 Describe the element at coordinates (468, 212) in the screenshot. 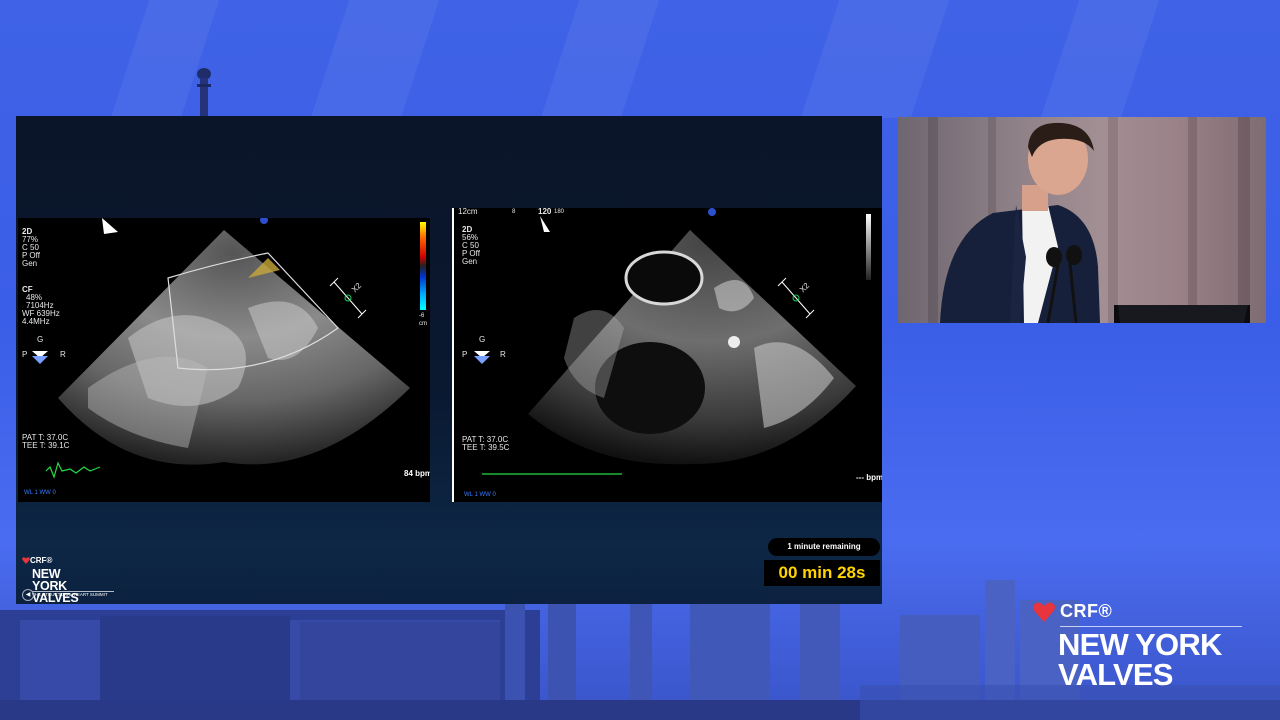

I see `depth-label: 12cm` at that location.